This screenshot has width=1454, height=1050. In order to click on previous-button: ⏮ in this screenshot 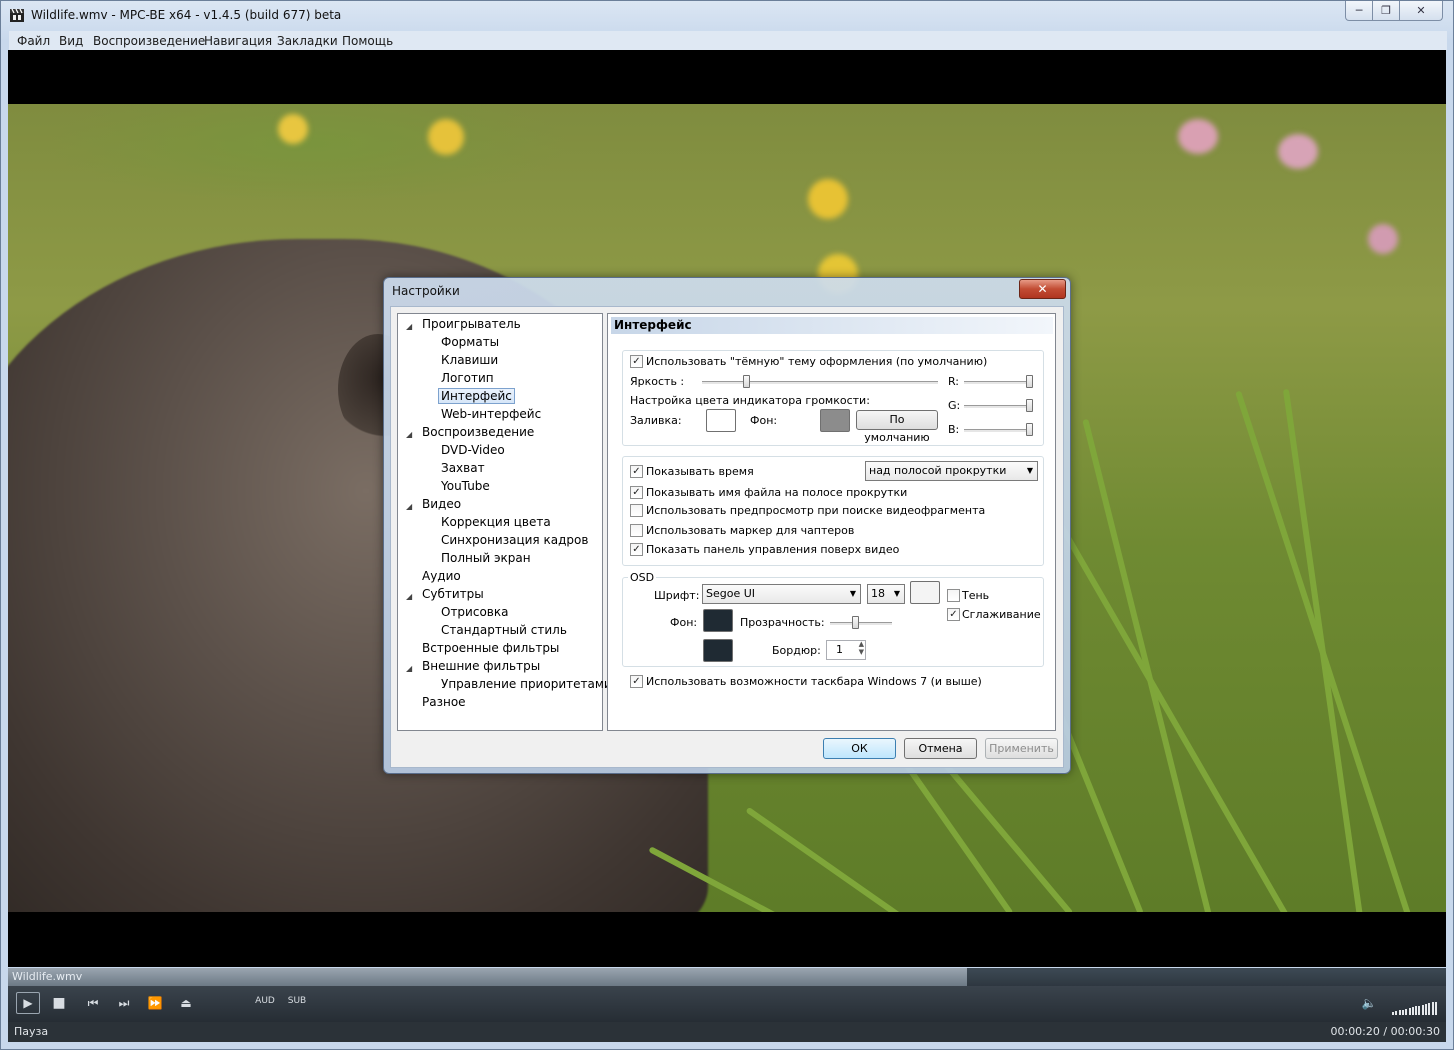, I will do `click(93, 1003)`.